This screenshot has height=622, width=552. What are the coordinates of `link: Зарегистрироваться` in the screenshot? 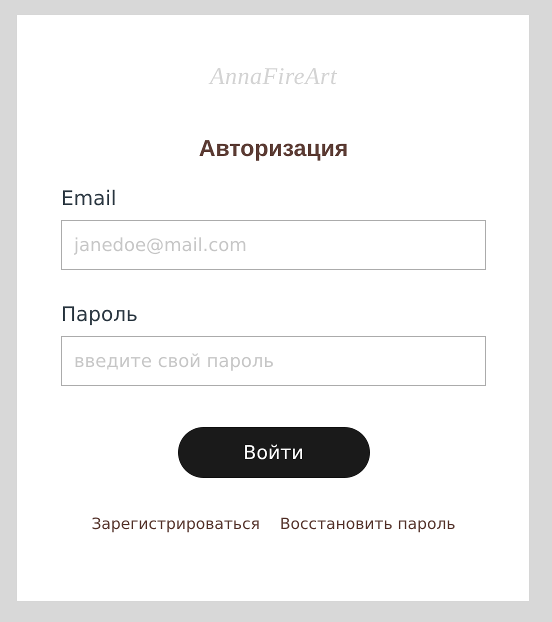 It's located at (175, 524).